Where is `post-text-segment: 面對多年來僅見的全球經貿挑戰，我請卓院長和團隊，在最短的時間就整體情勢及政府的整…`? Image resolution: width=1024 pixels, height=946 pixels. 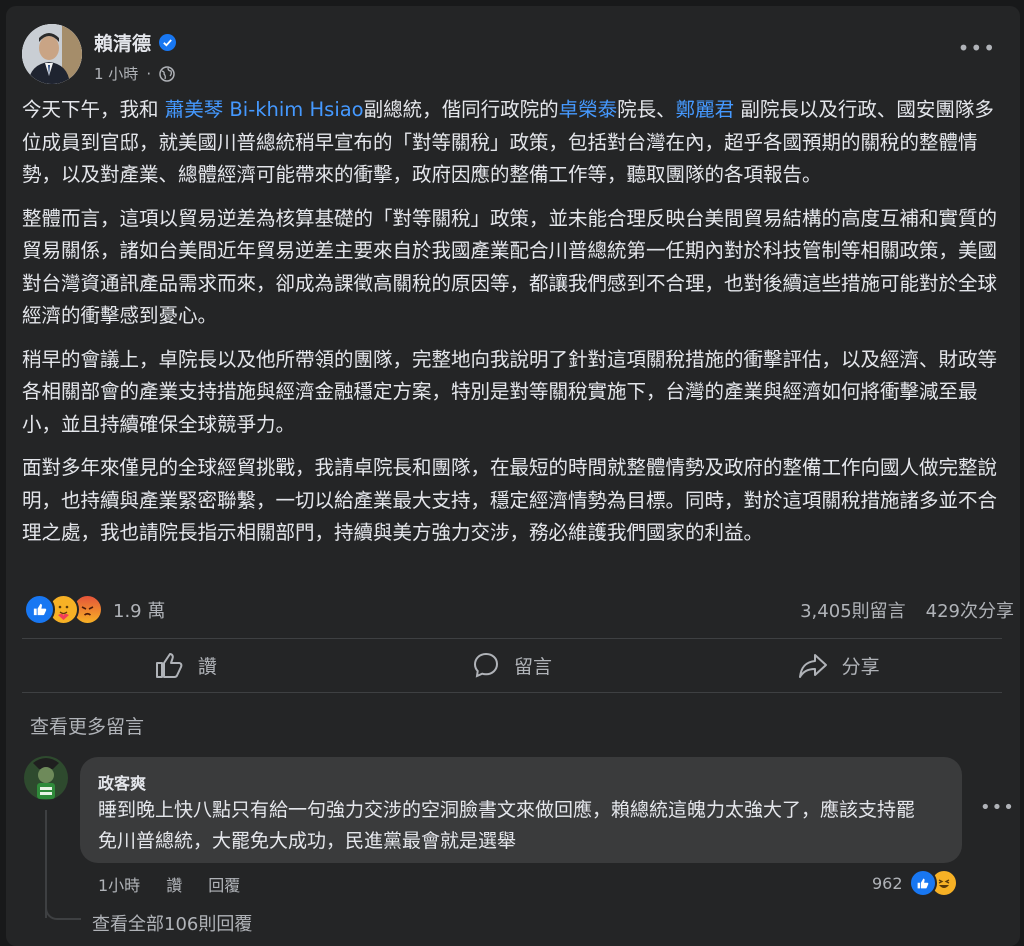
post-text-segment: 面對多年來僅見的全球經貿挑戰，我請卓院長和團隊，在最短的時間就整體情勢及政府的整… is located at coordinates (510, 500).